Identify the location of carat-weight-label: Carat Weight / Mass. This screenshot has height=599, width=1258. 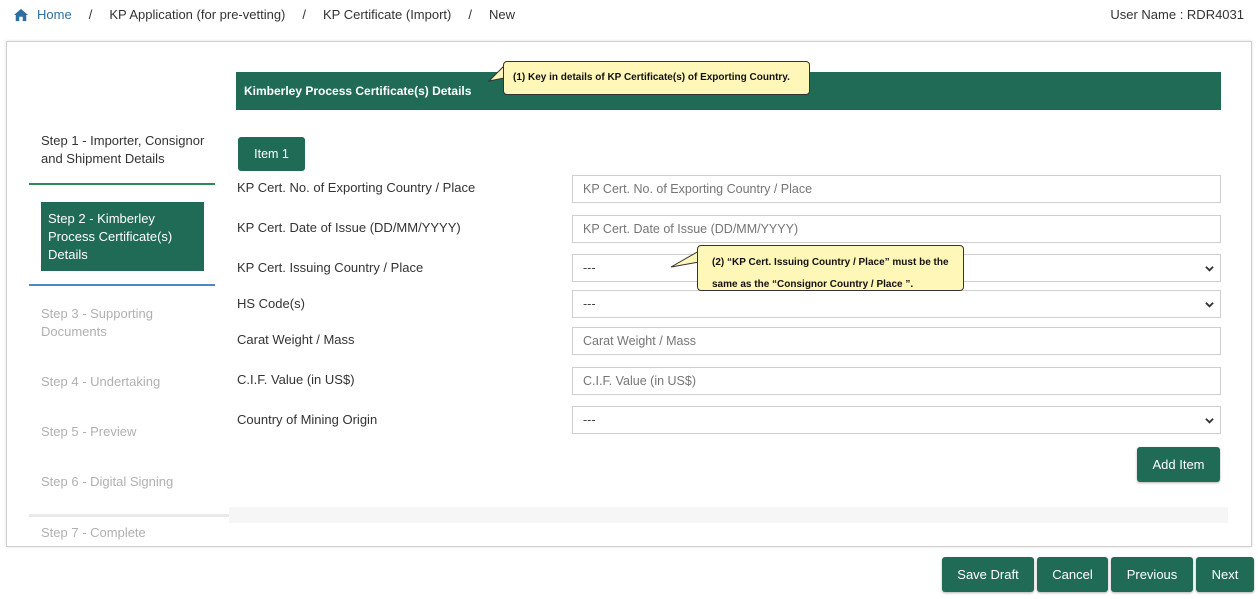
(296, 339).